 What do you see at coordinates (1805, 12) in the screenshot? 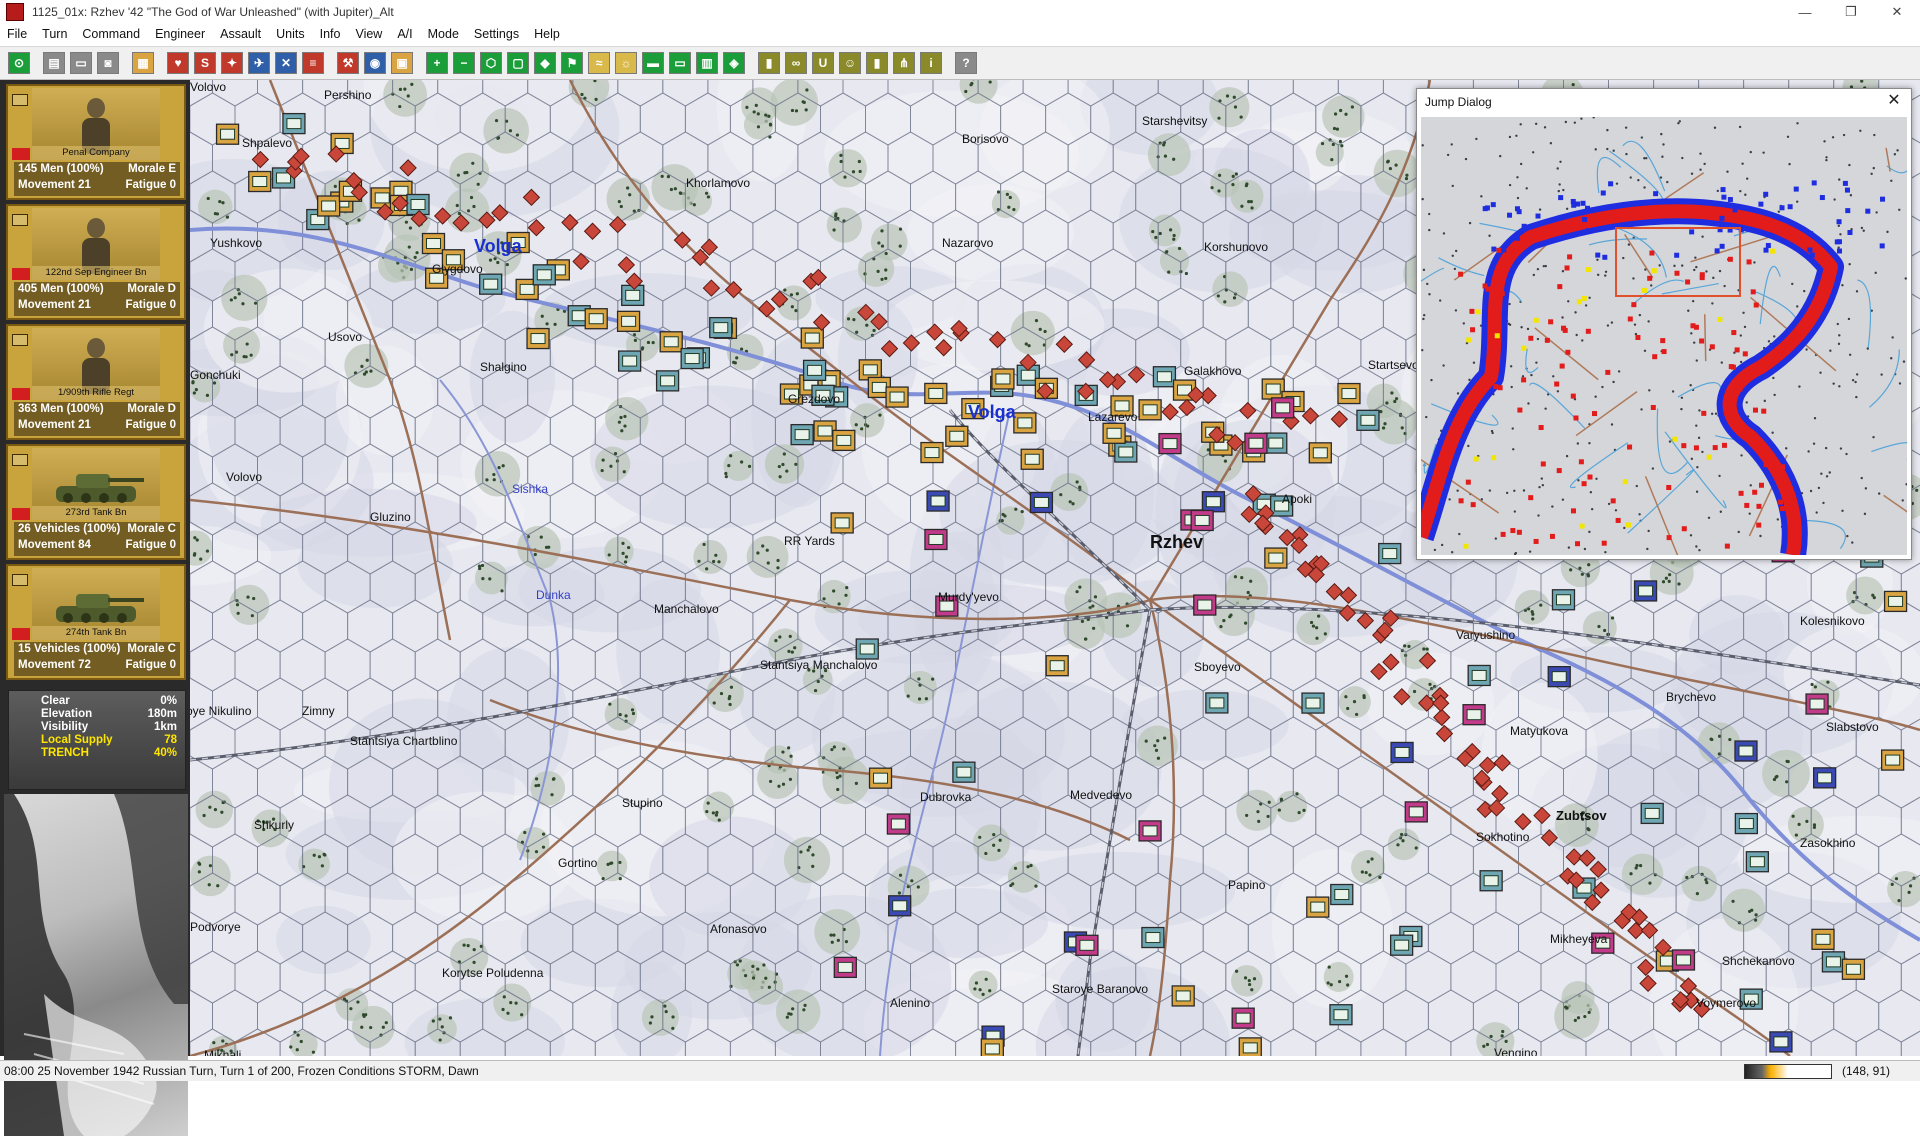
I see `minimize-button: —` at bounding box center [1805, 12].